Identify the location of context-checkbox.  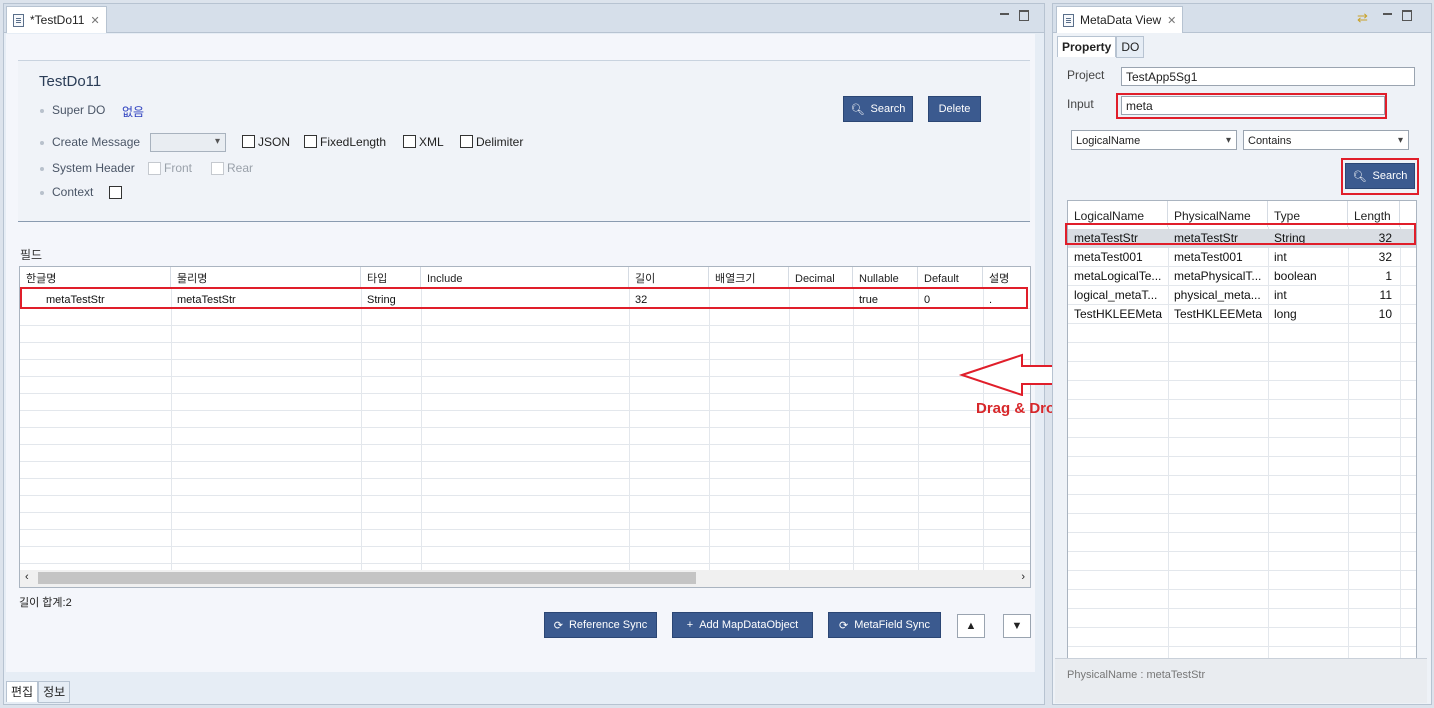
(115, 192).